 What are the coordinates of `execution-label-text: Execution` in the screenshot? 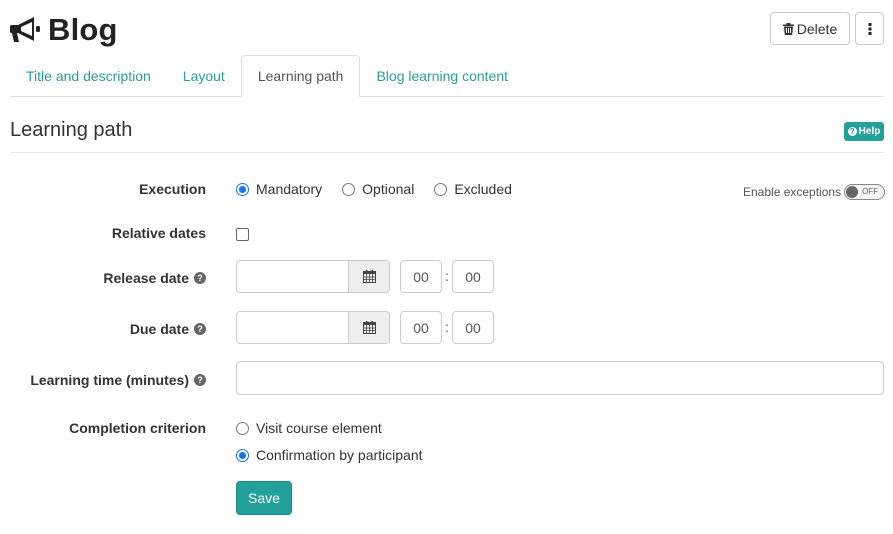 It's located at (172, 189).